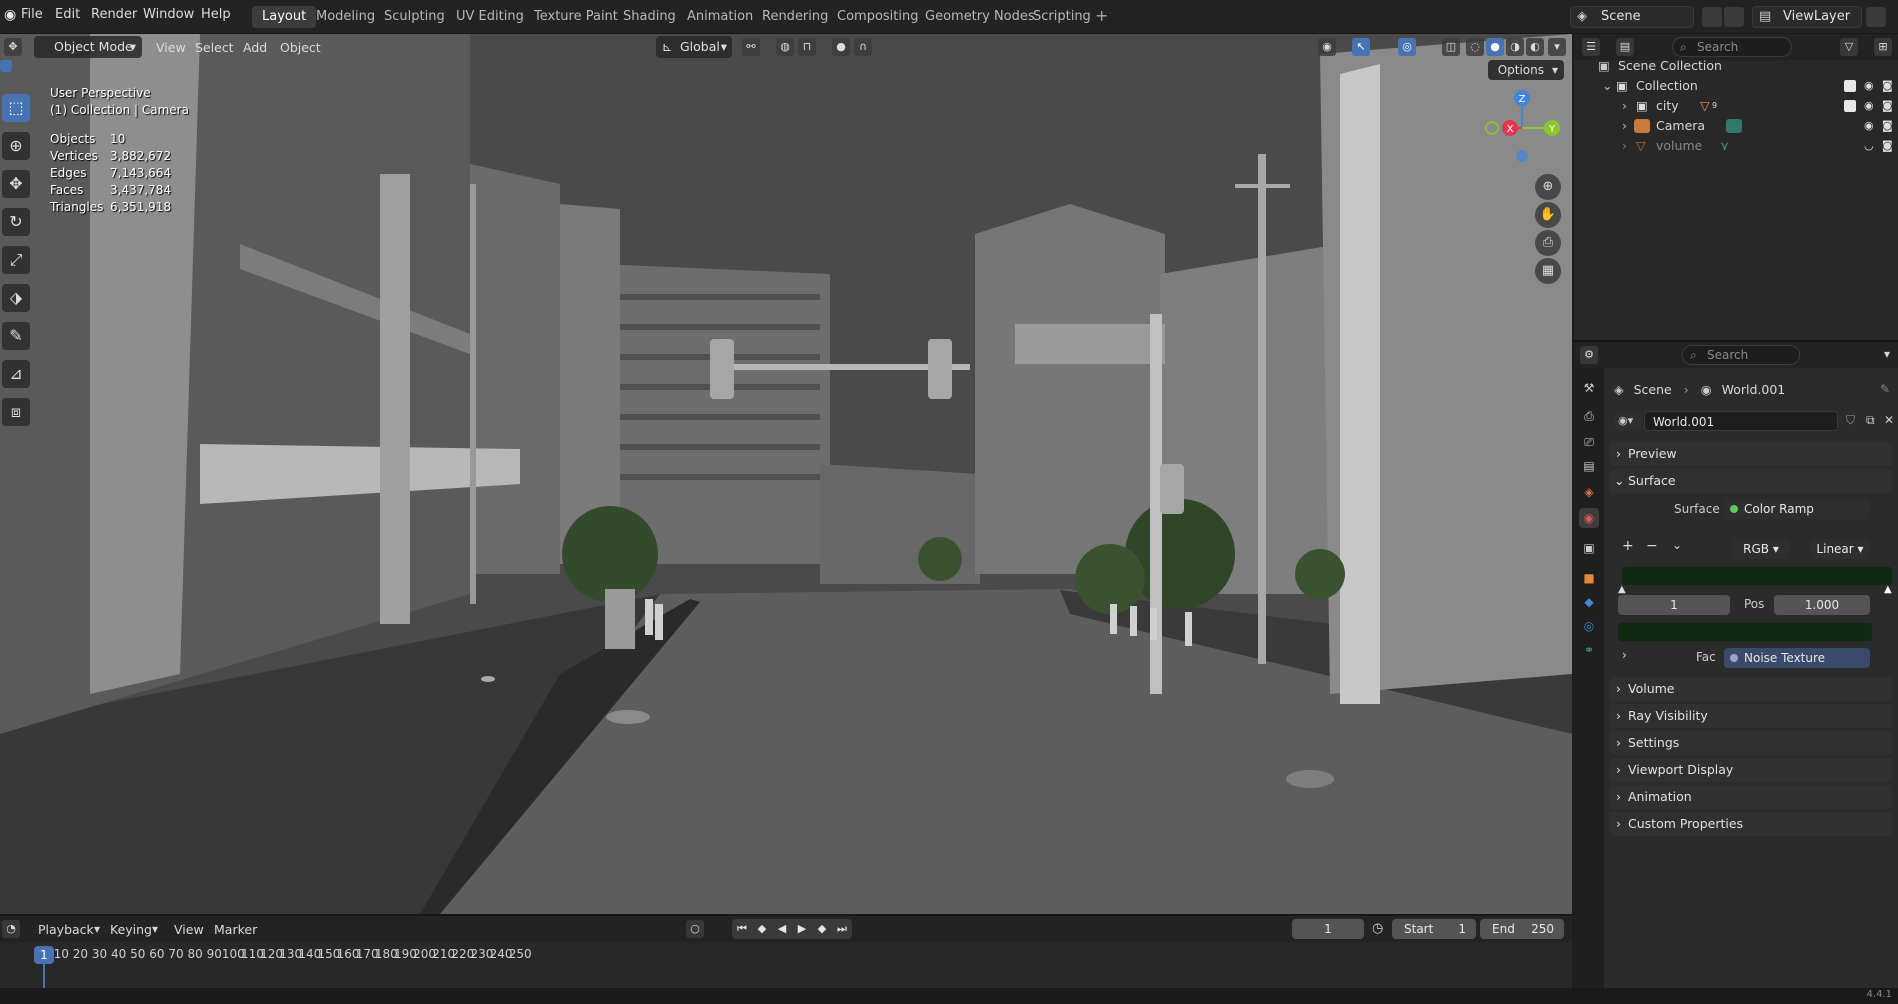 This screenshot has height=1004, width=1898. I want to click on world-datablock-selector: ◉▾ World.001 ⛉ ⧉ ✕, so click(1756, 421).